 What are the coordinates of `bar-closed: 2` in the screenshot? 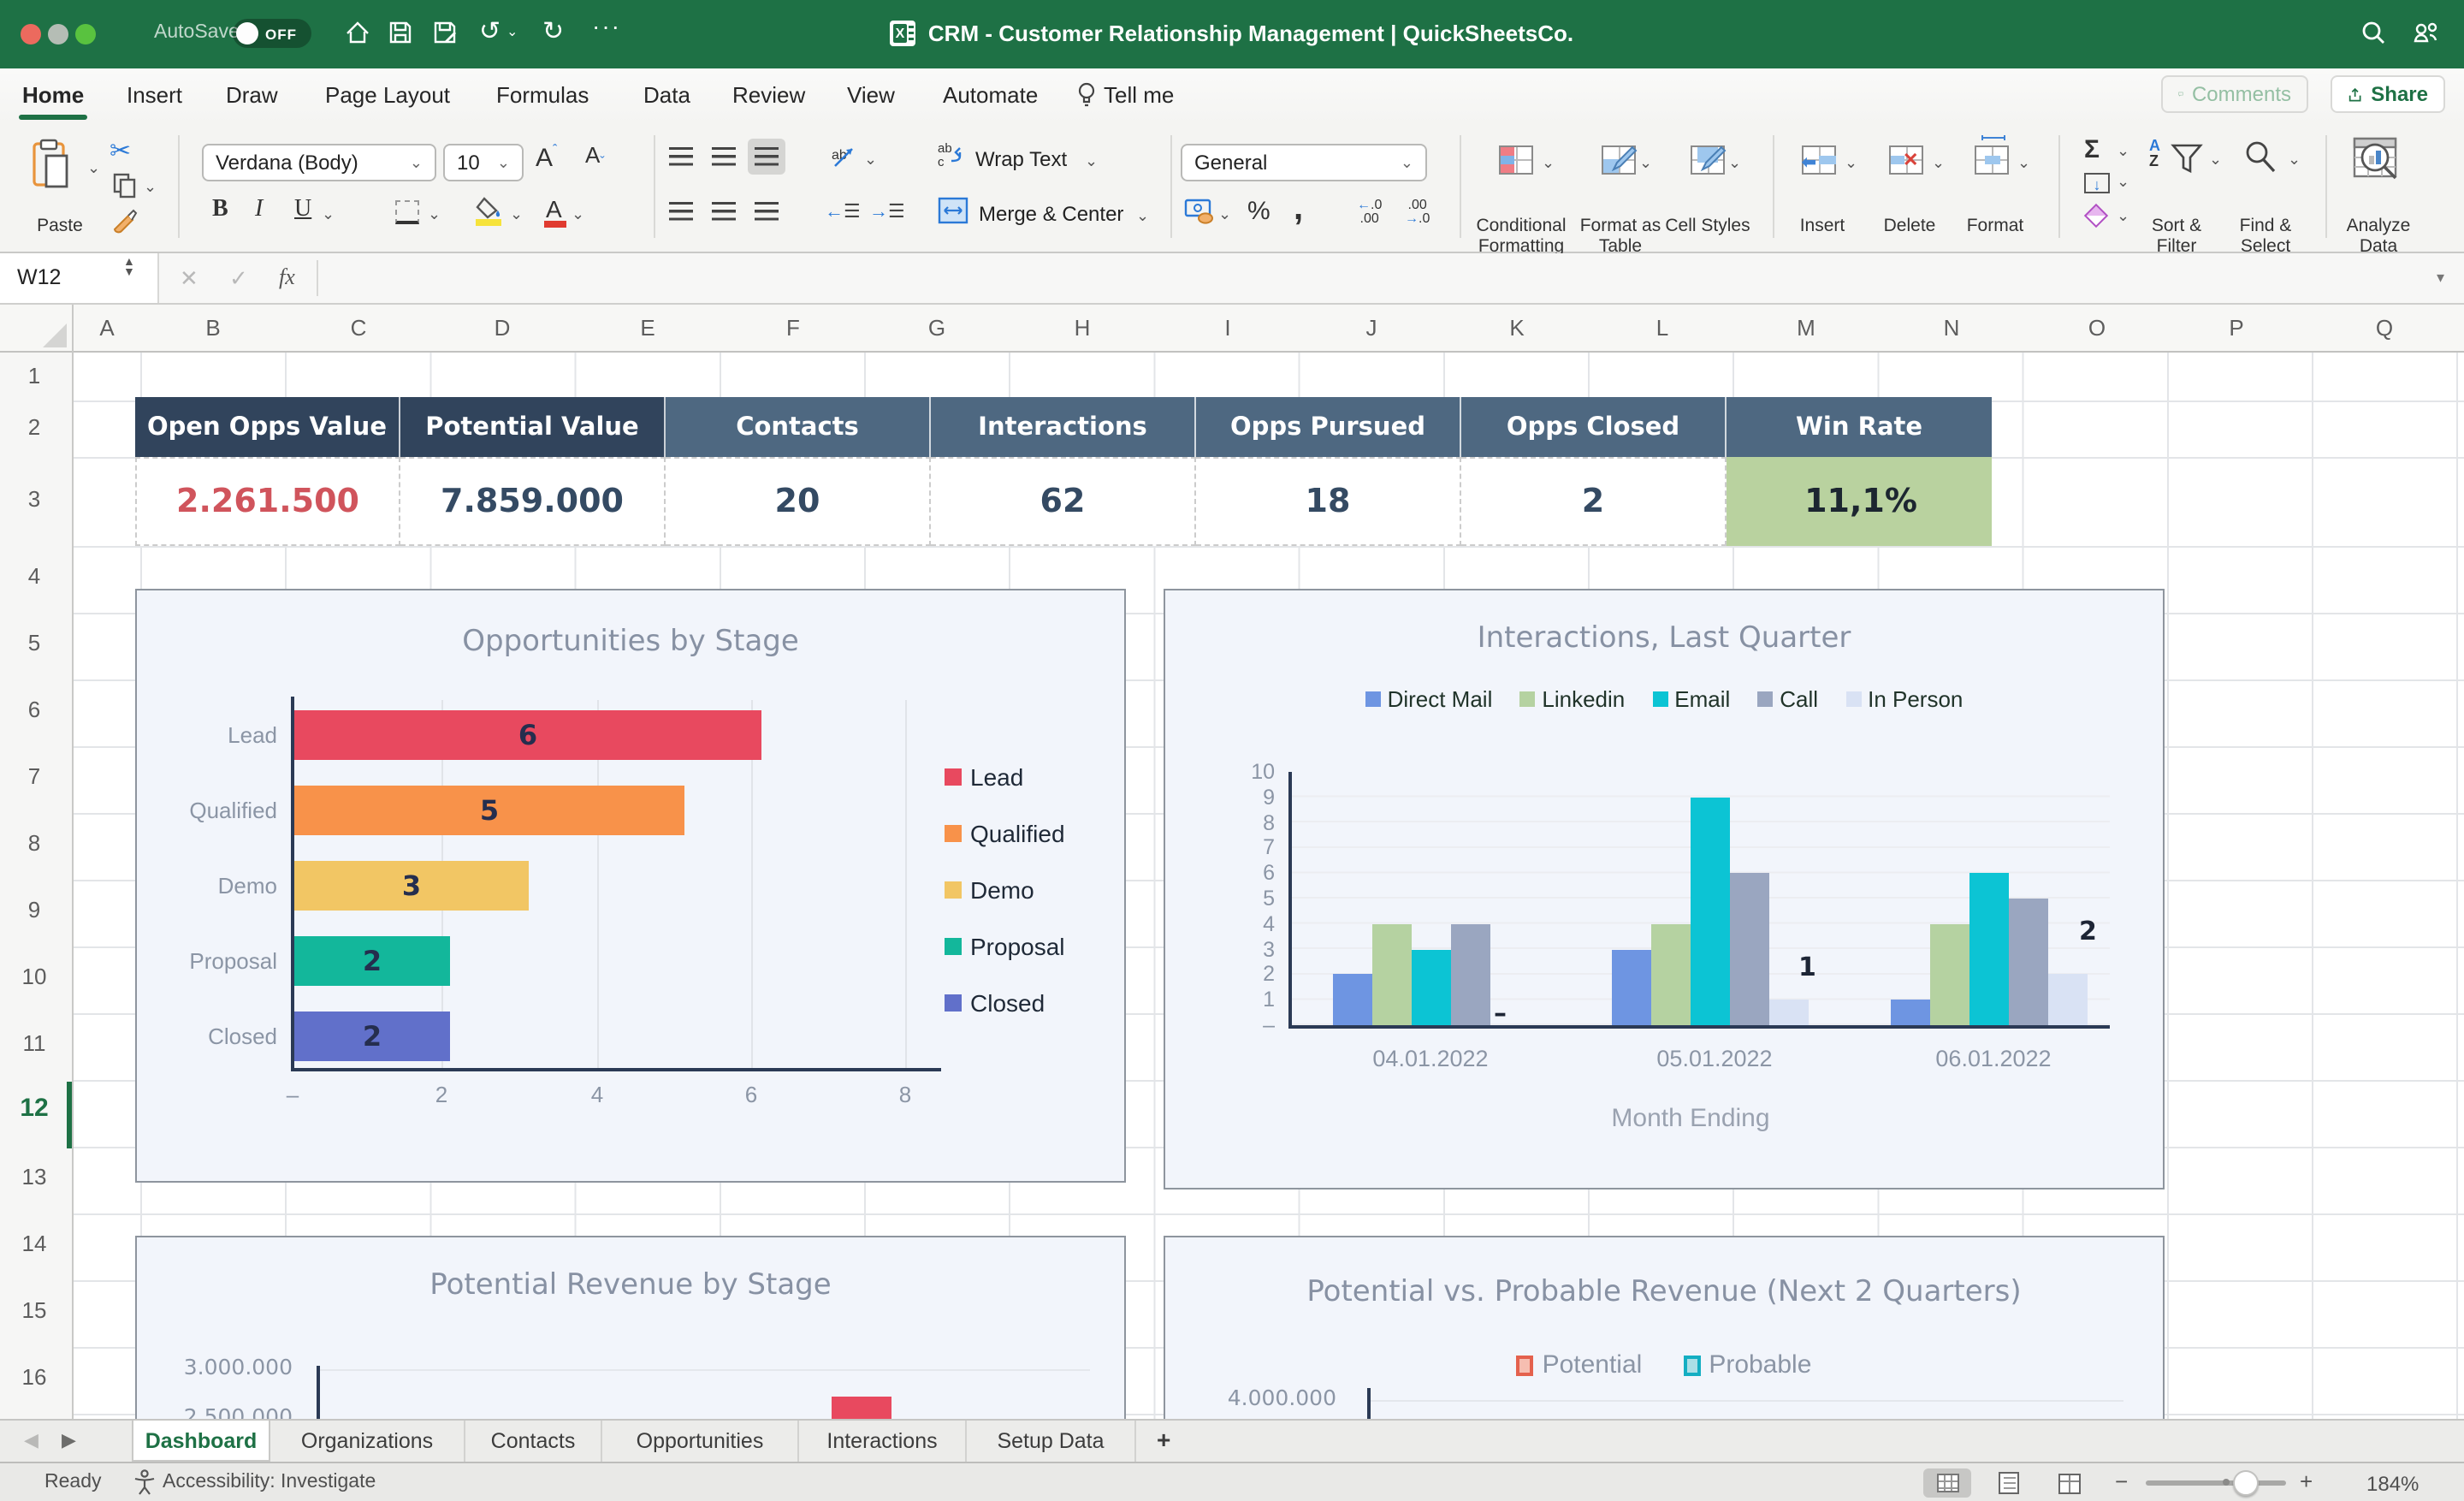 It's located at (372, 1037).